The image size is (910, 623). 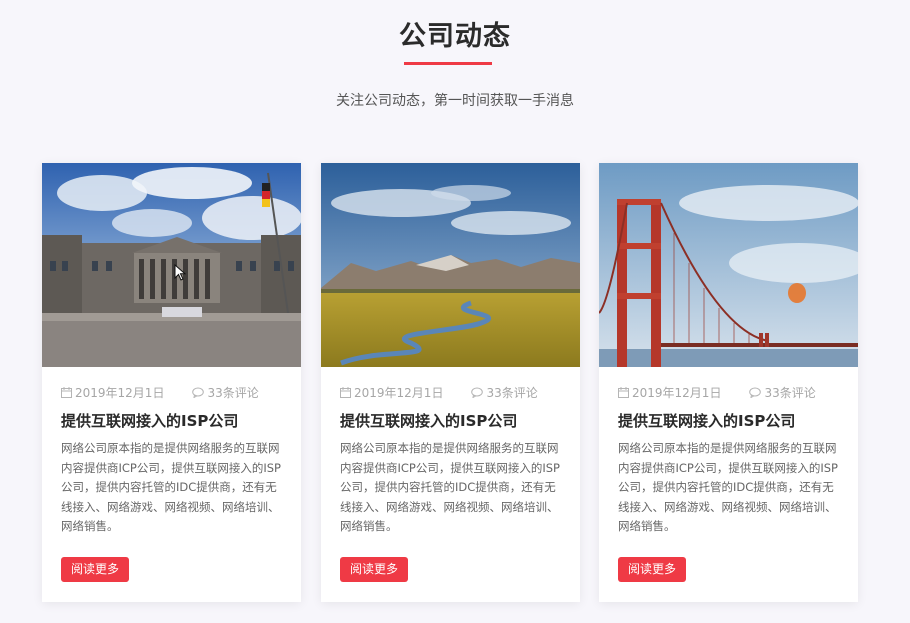 What do you see at coordinates (455, 36) in the screenshot?
I see `section-title: 公司动态` at bounding box center [455, 36].